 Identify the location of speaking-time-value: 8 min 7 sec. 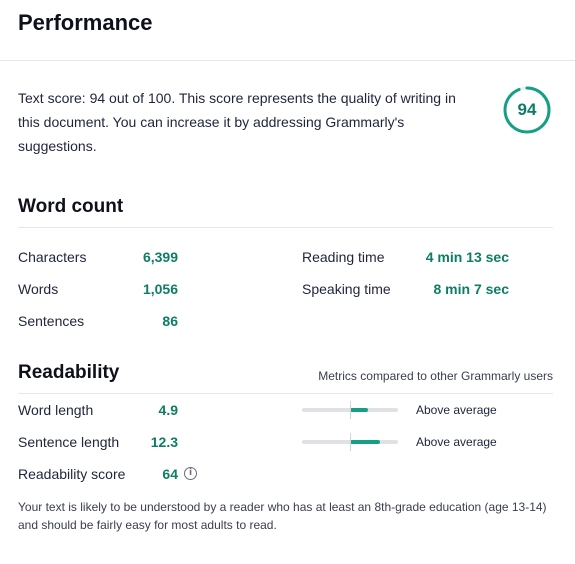
(471, 289).